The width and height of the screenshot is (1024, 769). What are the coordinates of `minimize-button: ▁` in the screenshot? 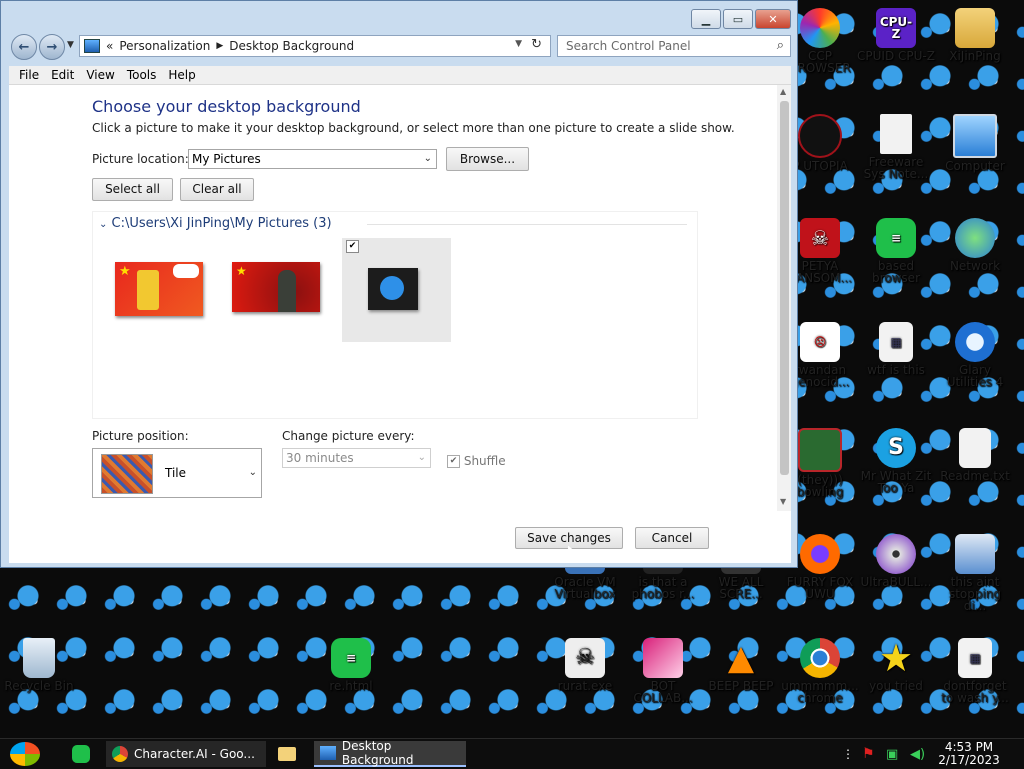 It's located at (706, 19).